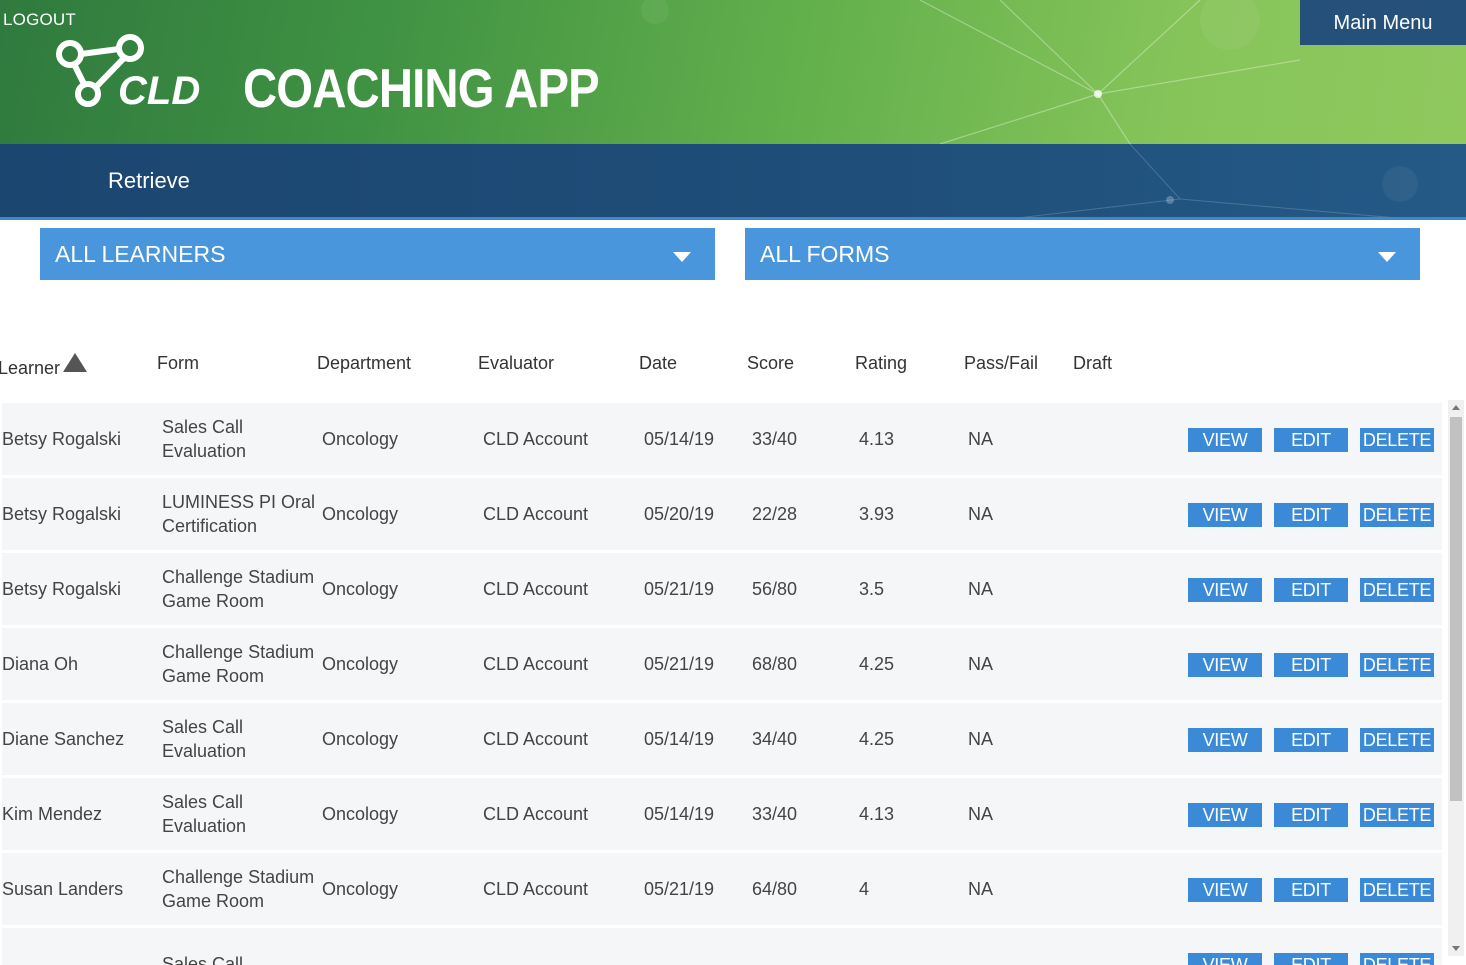 The height and width of the screenshot is (965, 1466). Describe the element at coordinates (149, 180) in the screenshot. I see `page-title: Retrieve` at that location.